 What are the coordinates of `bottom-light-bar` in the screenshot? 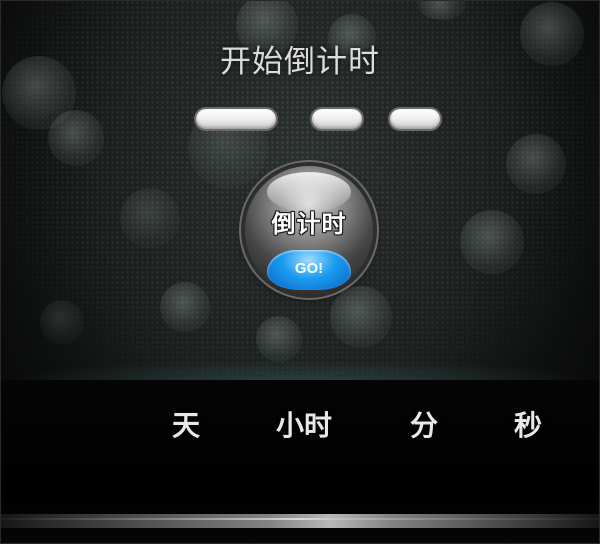 It's located at (300, 521).